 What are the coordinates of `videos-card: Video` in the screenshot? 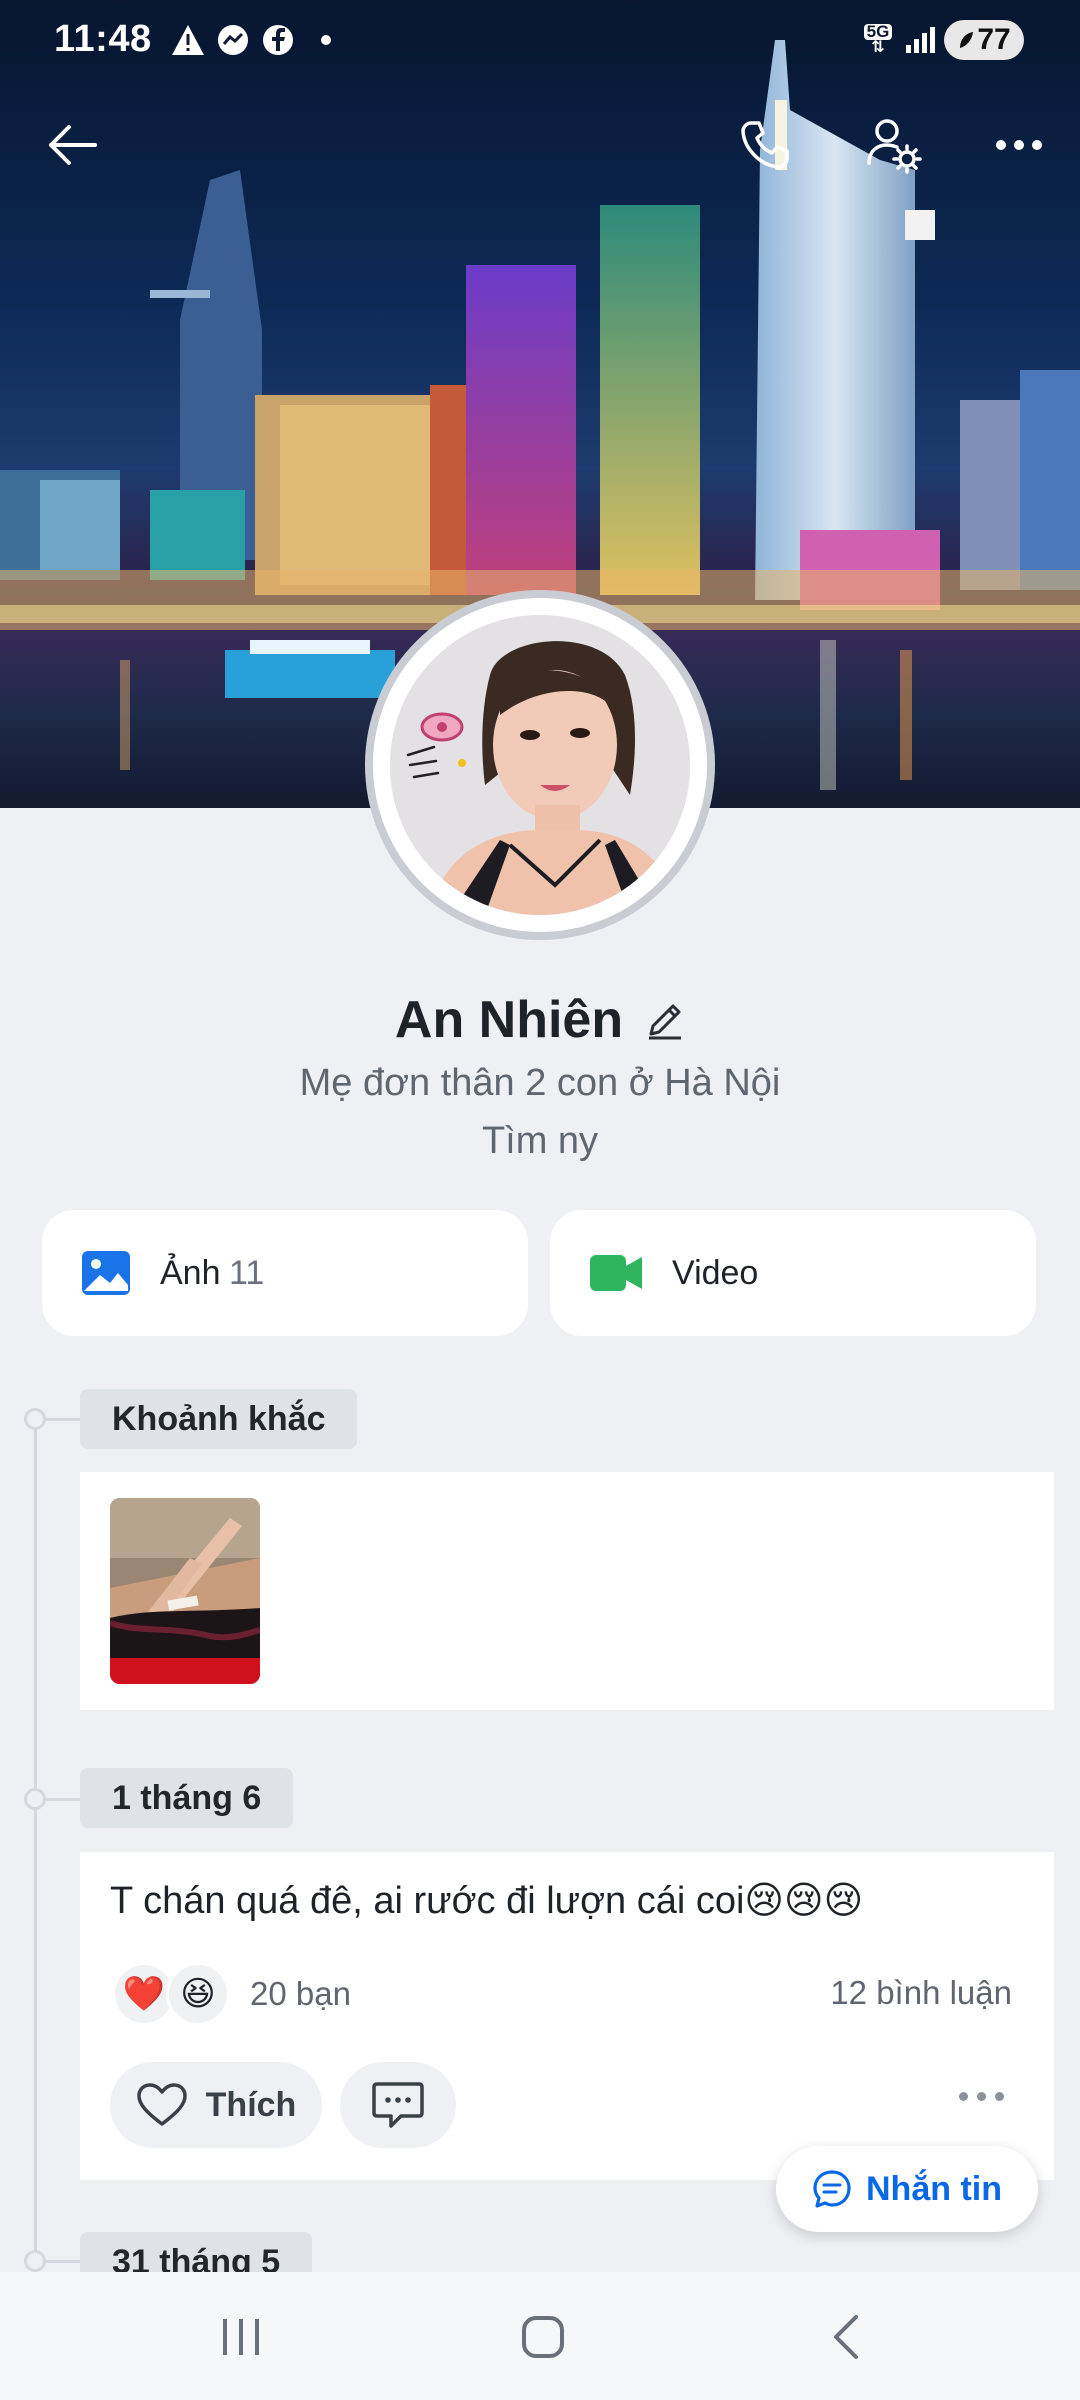 It's located at (793, 1273).